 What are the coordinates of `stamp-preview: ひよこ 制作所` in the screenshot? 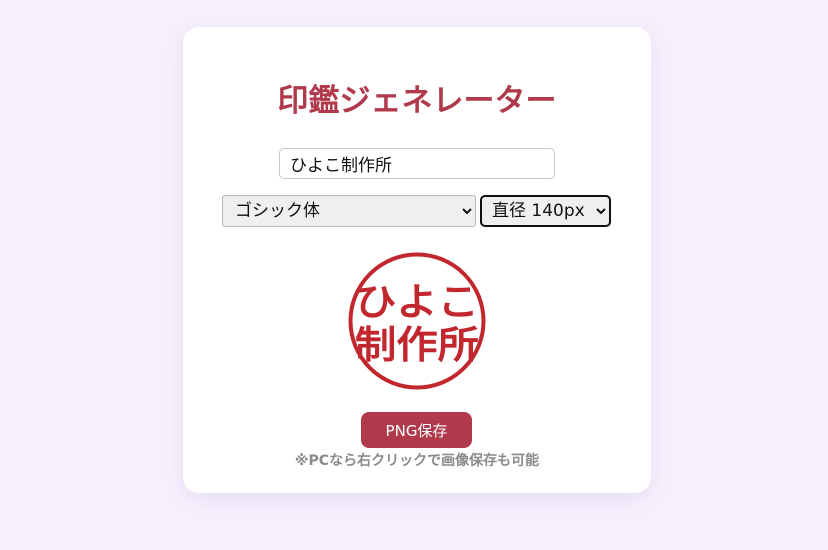 It's located at (417, 321).